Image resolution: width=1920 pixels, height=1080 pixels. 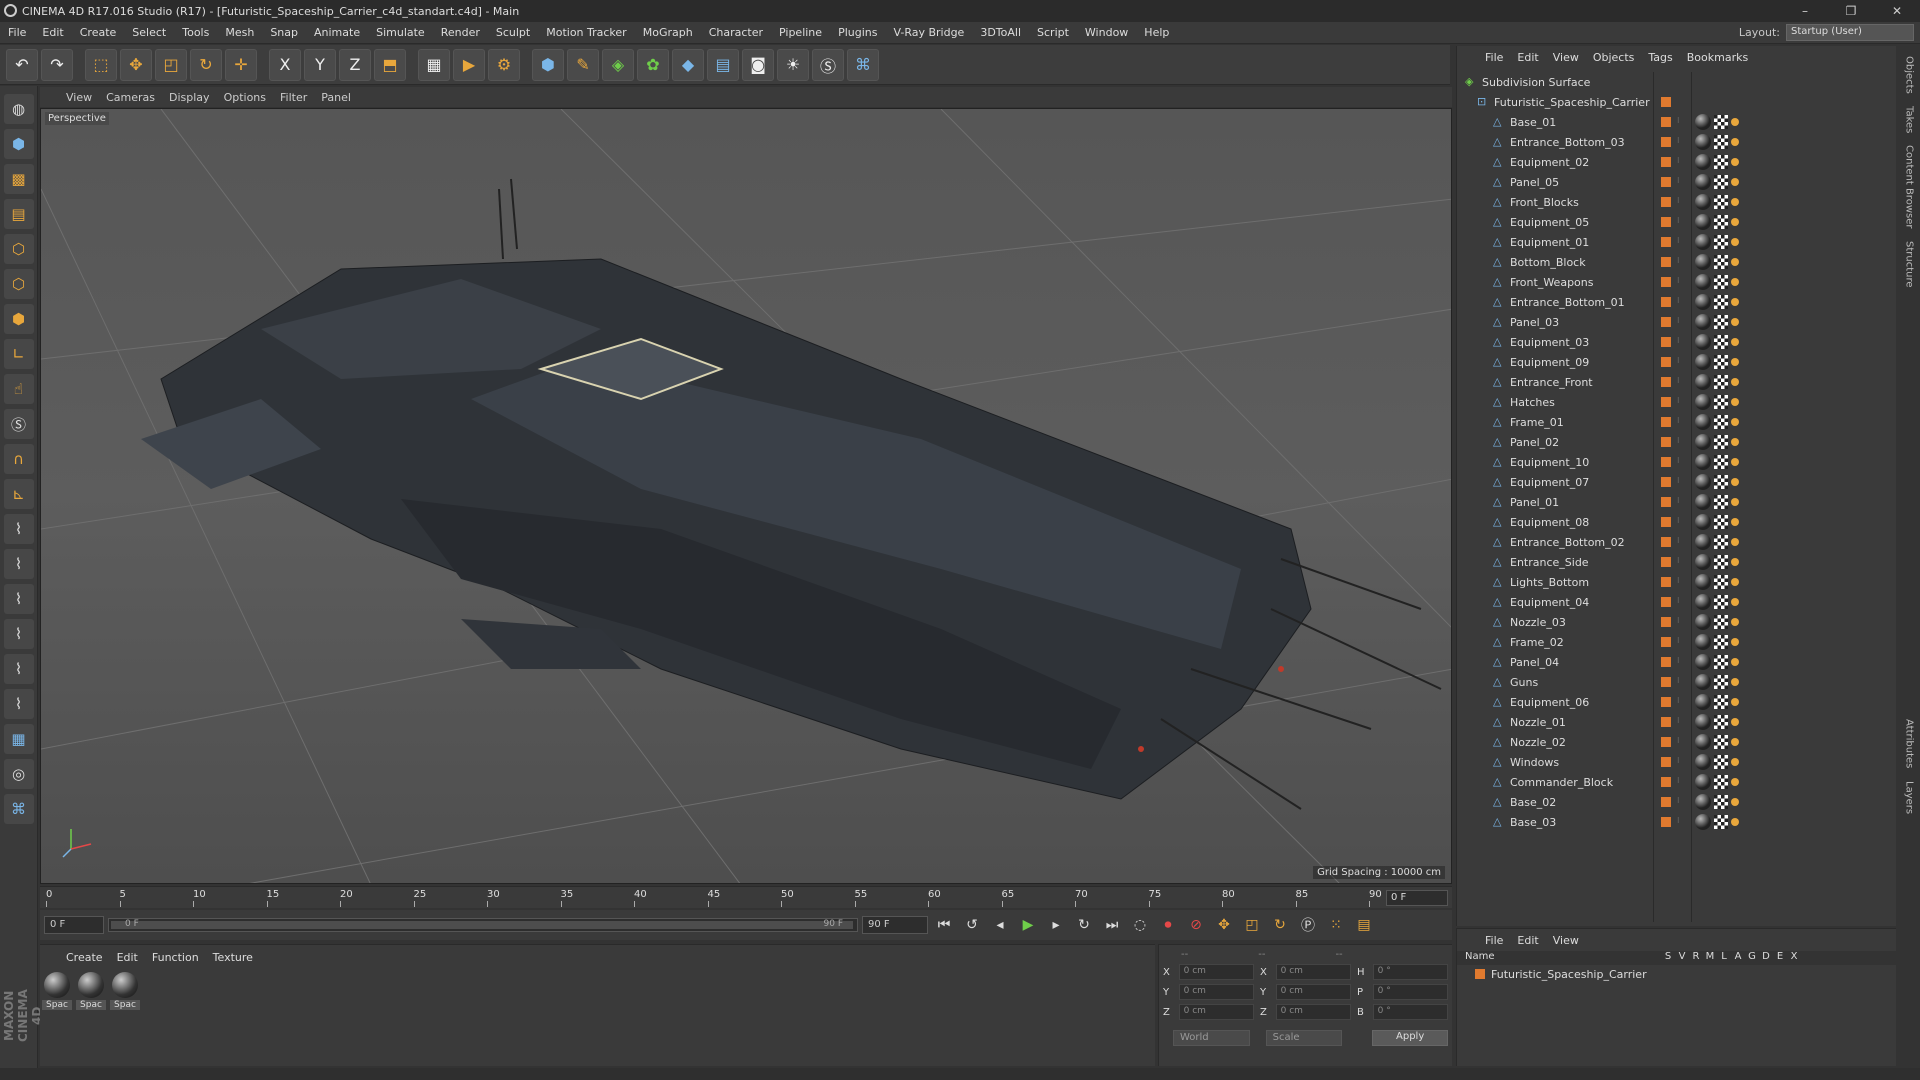 I want to click on maximize-button: ❐, so click(x=1851, y=11).